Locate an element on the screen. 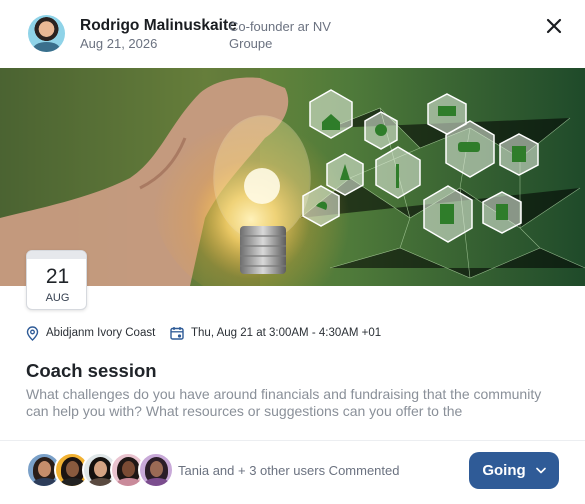  avatar is located at coordinates (156, 470).